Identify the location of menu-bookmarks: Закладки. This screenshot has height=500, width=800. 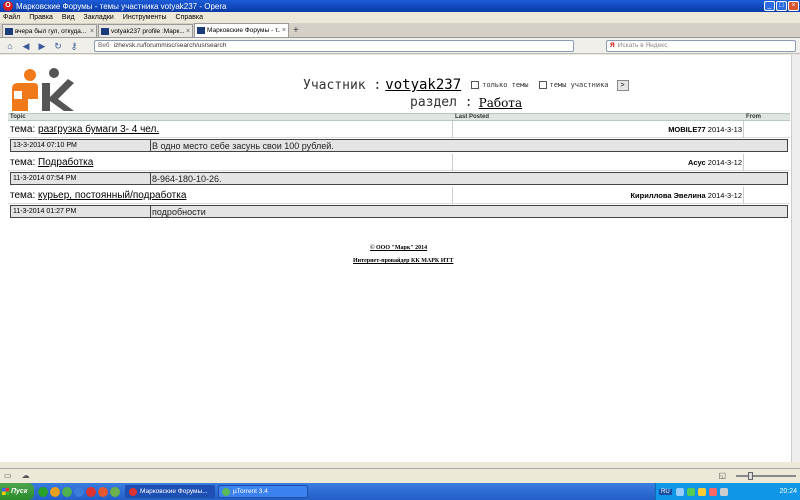
(99, 17).